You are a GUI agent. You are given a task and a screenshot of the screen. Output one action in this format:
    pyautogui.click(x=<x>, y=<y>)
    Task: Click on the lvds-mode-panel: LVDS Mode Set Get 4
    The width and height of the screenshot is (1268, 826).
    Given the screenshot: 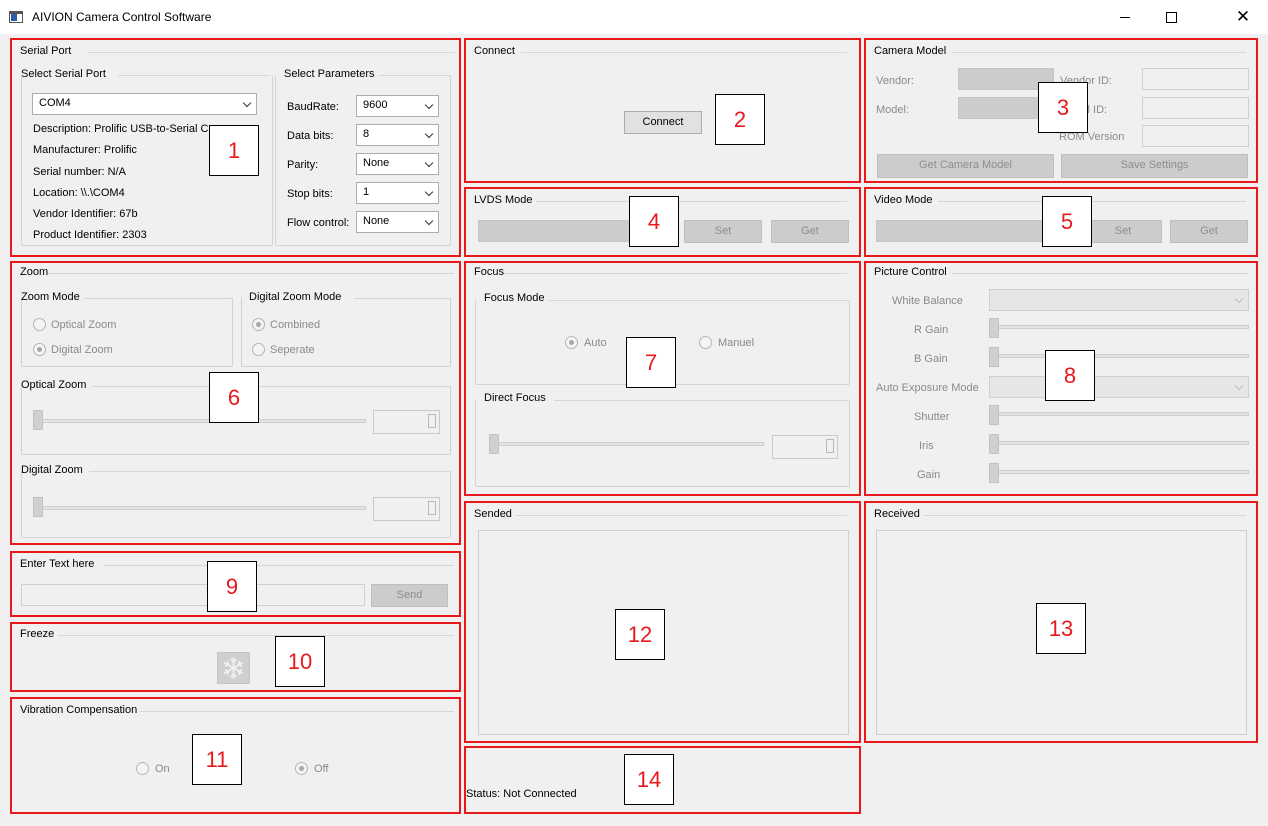 What is the action you would take?
    pyautogui.click(x=662, y=222)
    